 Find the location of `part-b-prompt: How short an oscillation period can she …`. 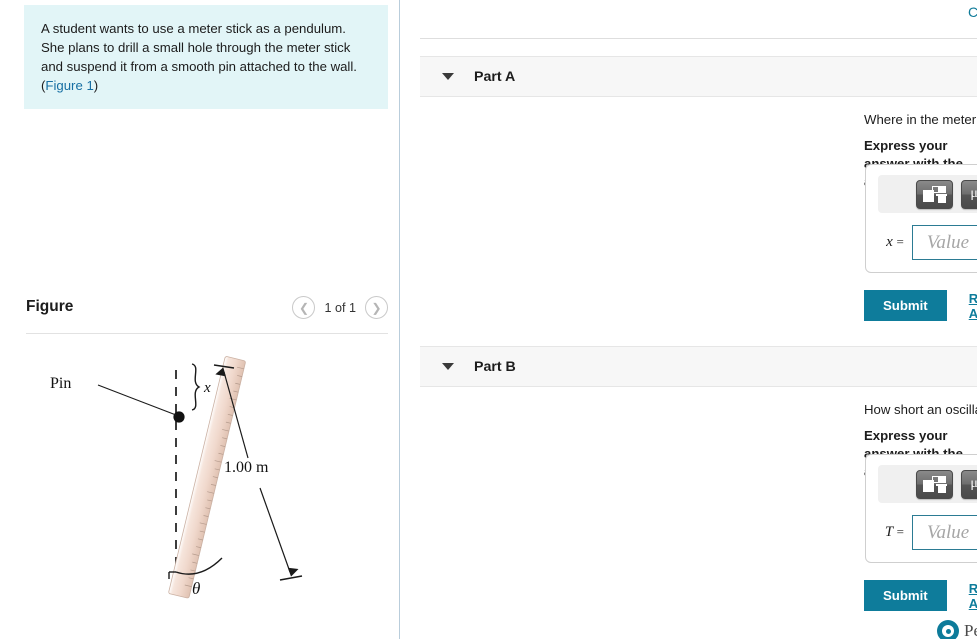

part-b-prompt: How short an oscillation period can she … is located at coordinates (920, 409).